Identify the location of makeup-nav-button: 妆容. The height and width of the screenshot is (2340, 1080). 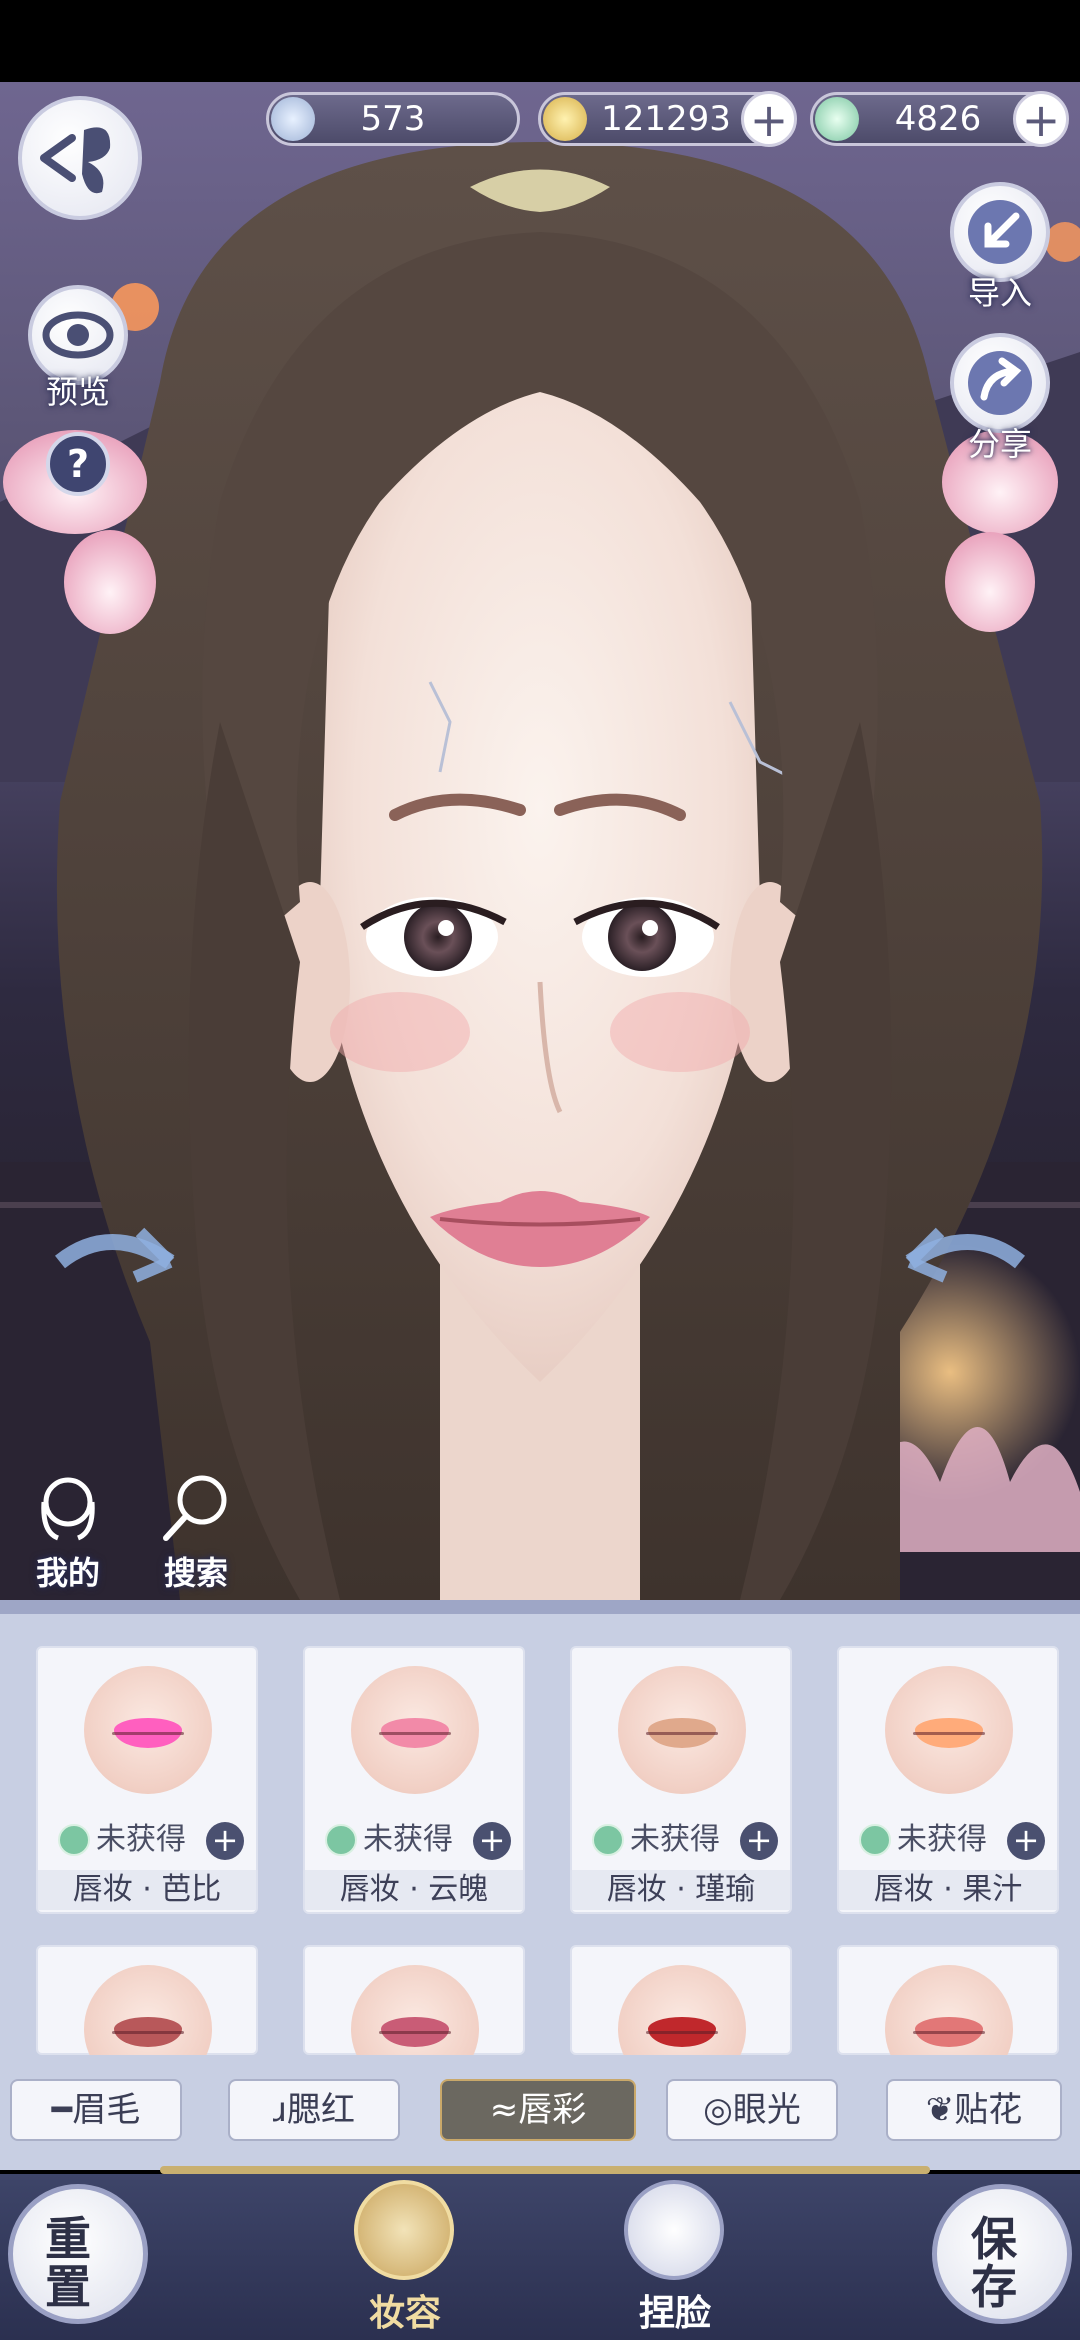
(405, 2257).